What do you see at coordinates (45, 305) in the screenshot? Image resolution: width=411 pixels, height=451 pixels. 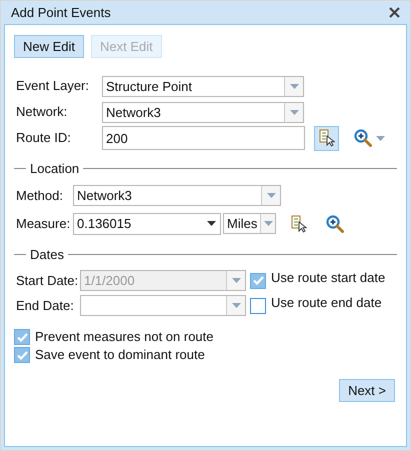 I see `field-label: End Date:` at bounding box center [45, 305].